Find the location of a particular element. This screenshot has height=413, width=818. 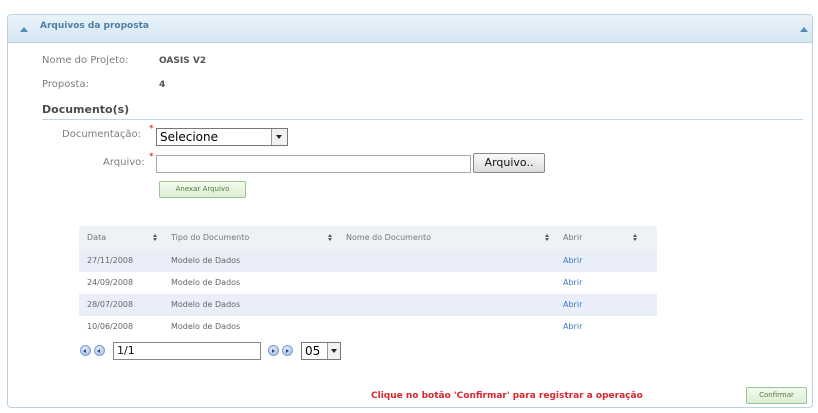

previous-page-icon is located at coordinates (98, 351).